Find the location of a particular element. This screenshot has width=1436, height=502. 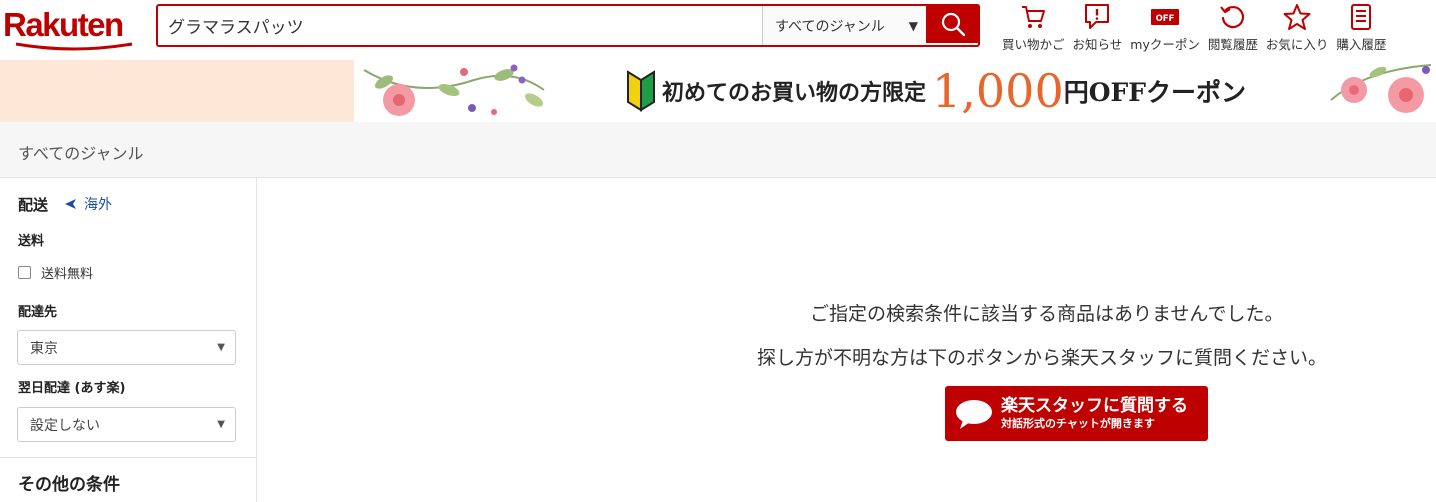

overseas-link: 海外 is located at coordinates (88, 204).